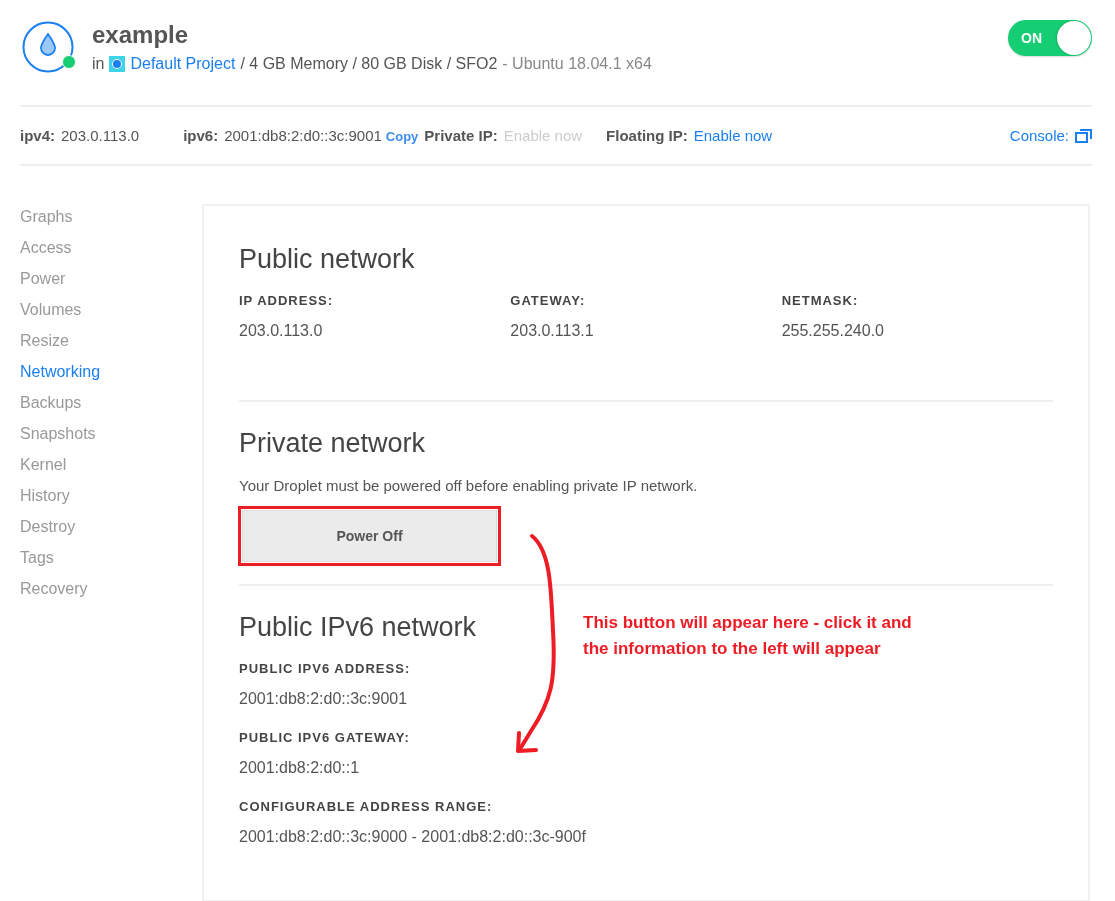 Image resolution: width=1115 pixels, height=901 pixels. What do you see at coordinates (1083, 135) in the screenshot?
I see `windows-icon` at bounding box center [1083, 135].